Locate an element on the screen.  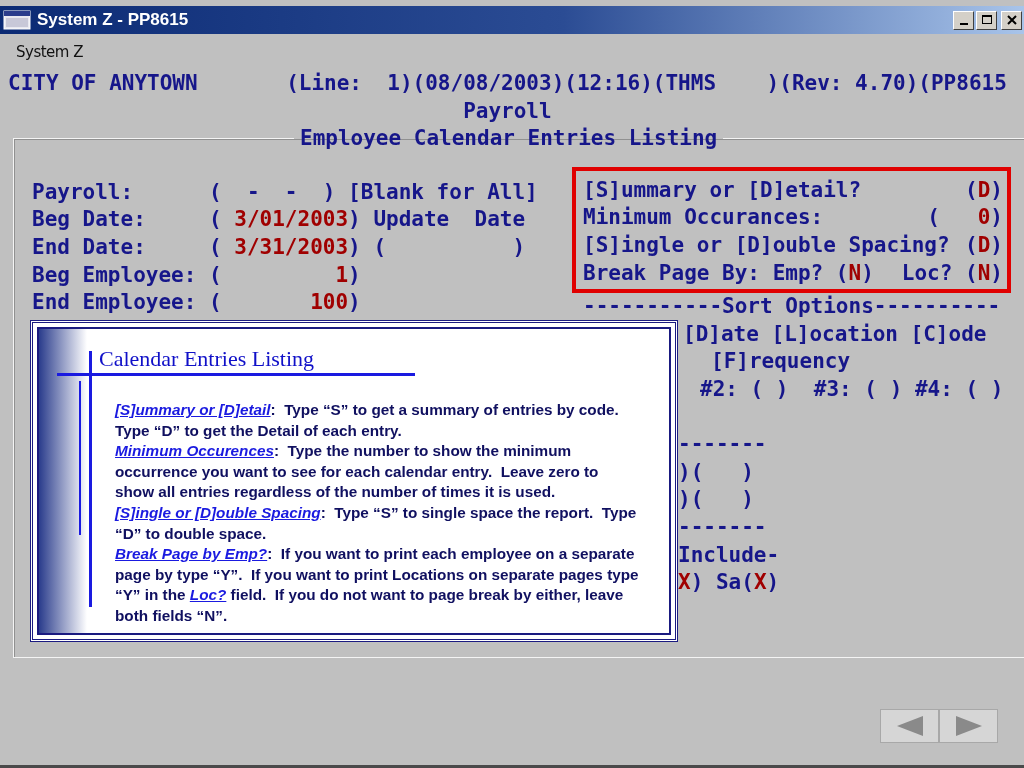
window-icon is located at coordinates (17, 20).